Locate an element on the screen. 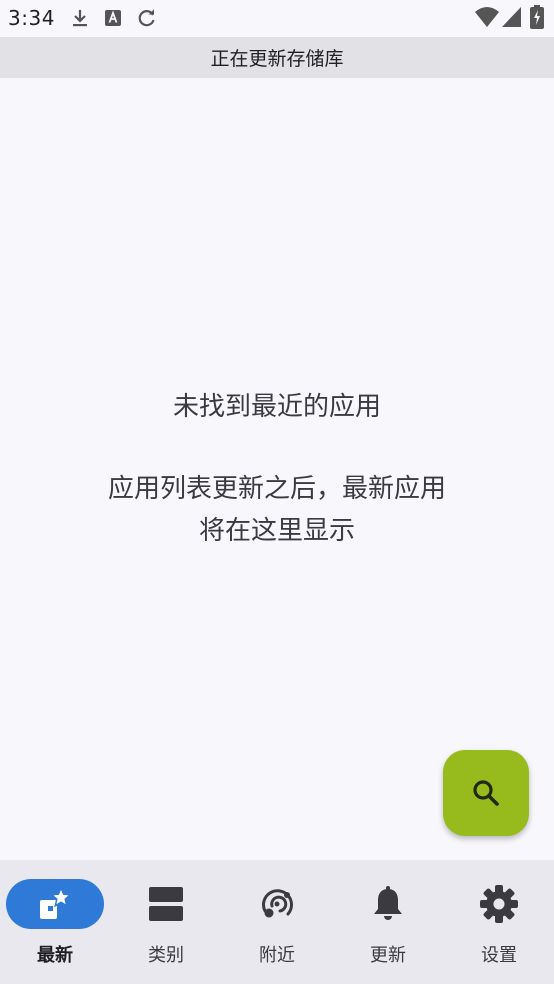 Image resolution: width=554 pixels, height=984 pixels. empty-state-description: 应用列表更新之后，最新应用 将在这里显示 is located at coordinates (277, 510).